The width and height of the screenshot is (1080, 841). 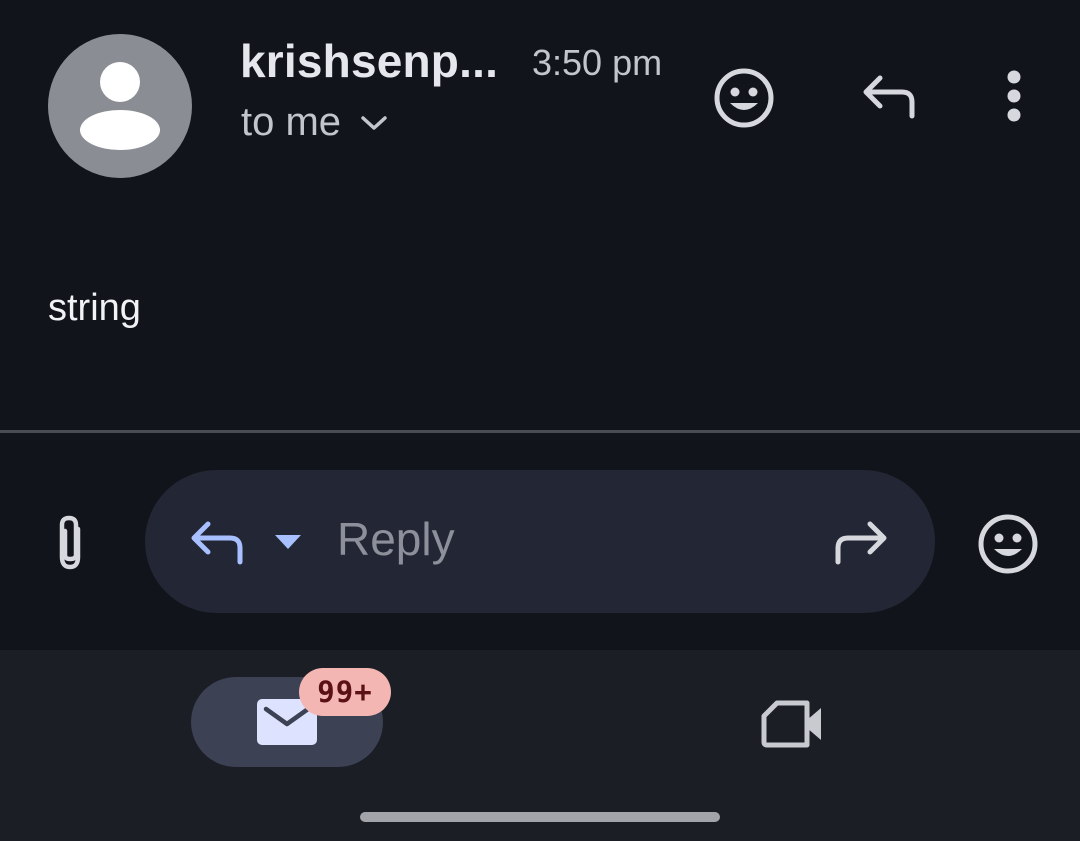 I want to click on attachment-icon, so click(x=70, y=542).